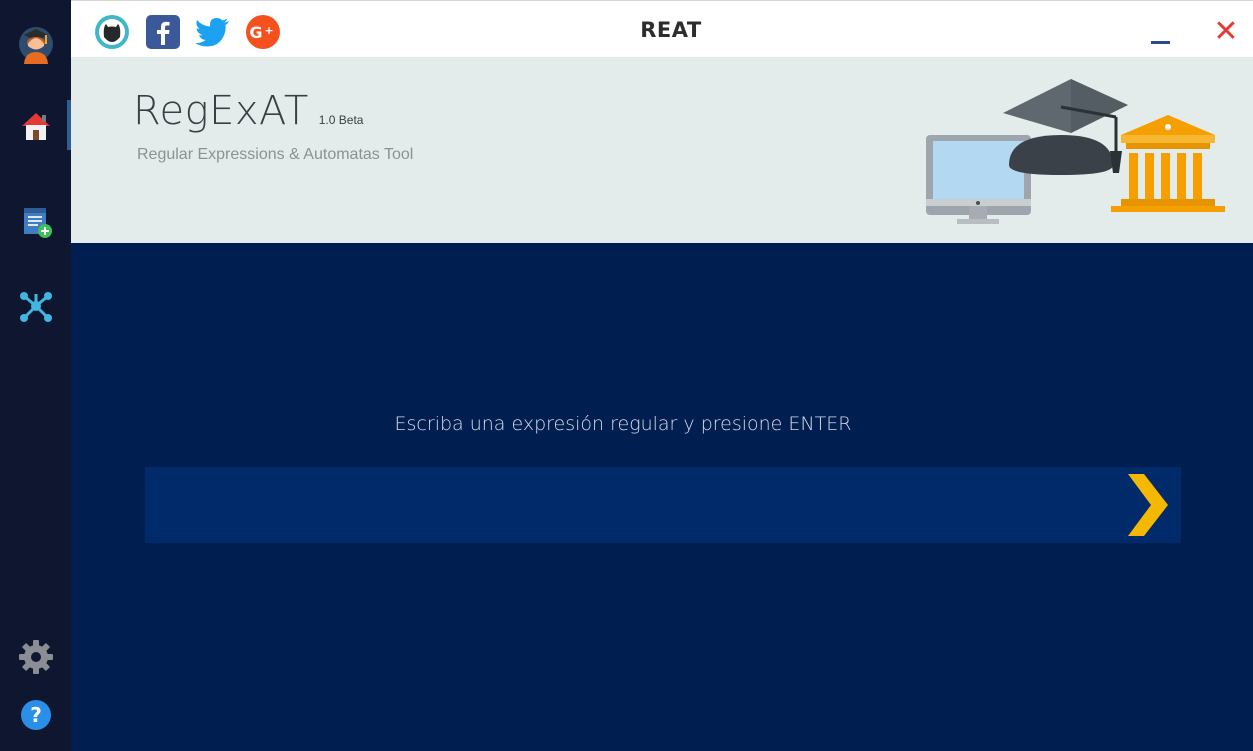 The image size is (1253, 751). I want to click on sidebar-item-help: ?, so click(35, 715).